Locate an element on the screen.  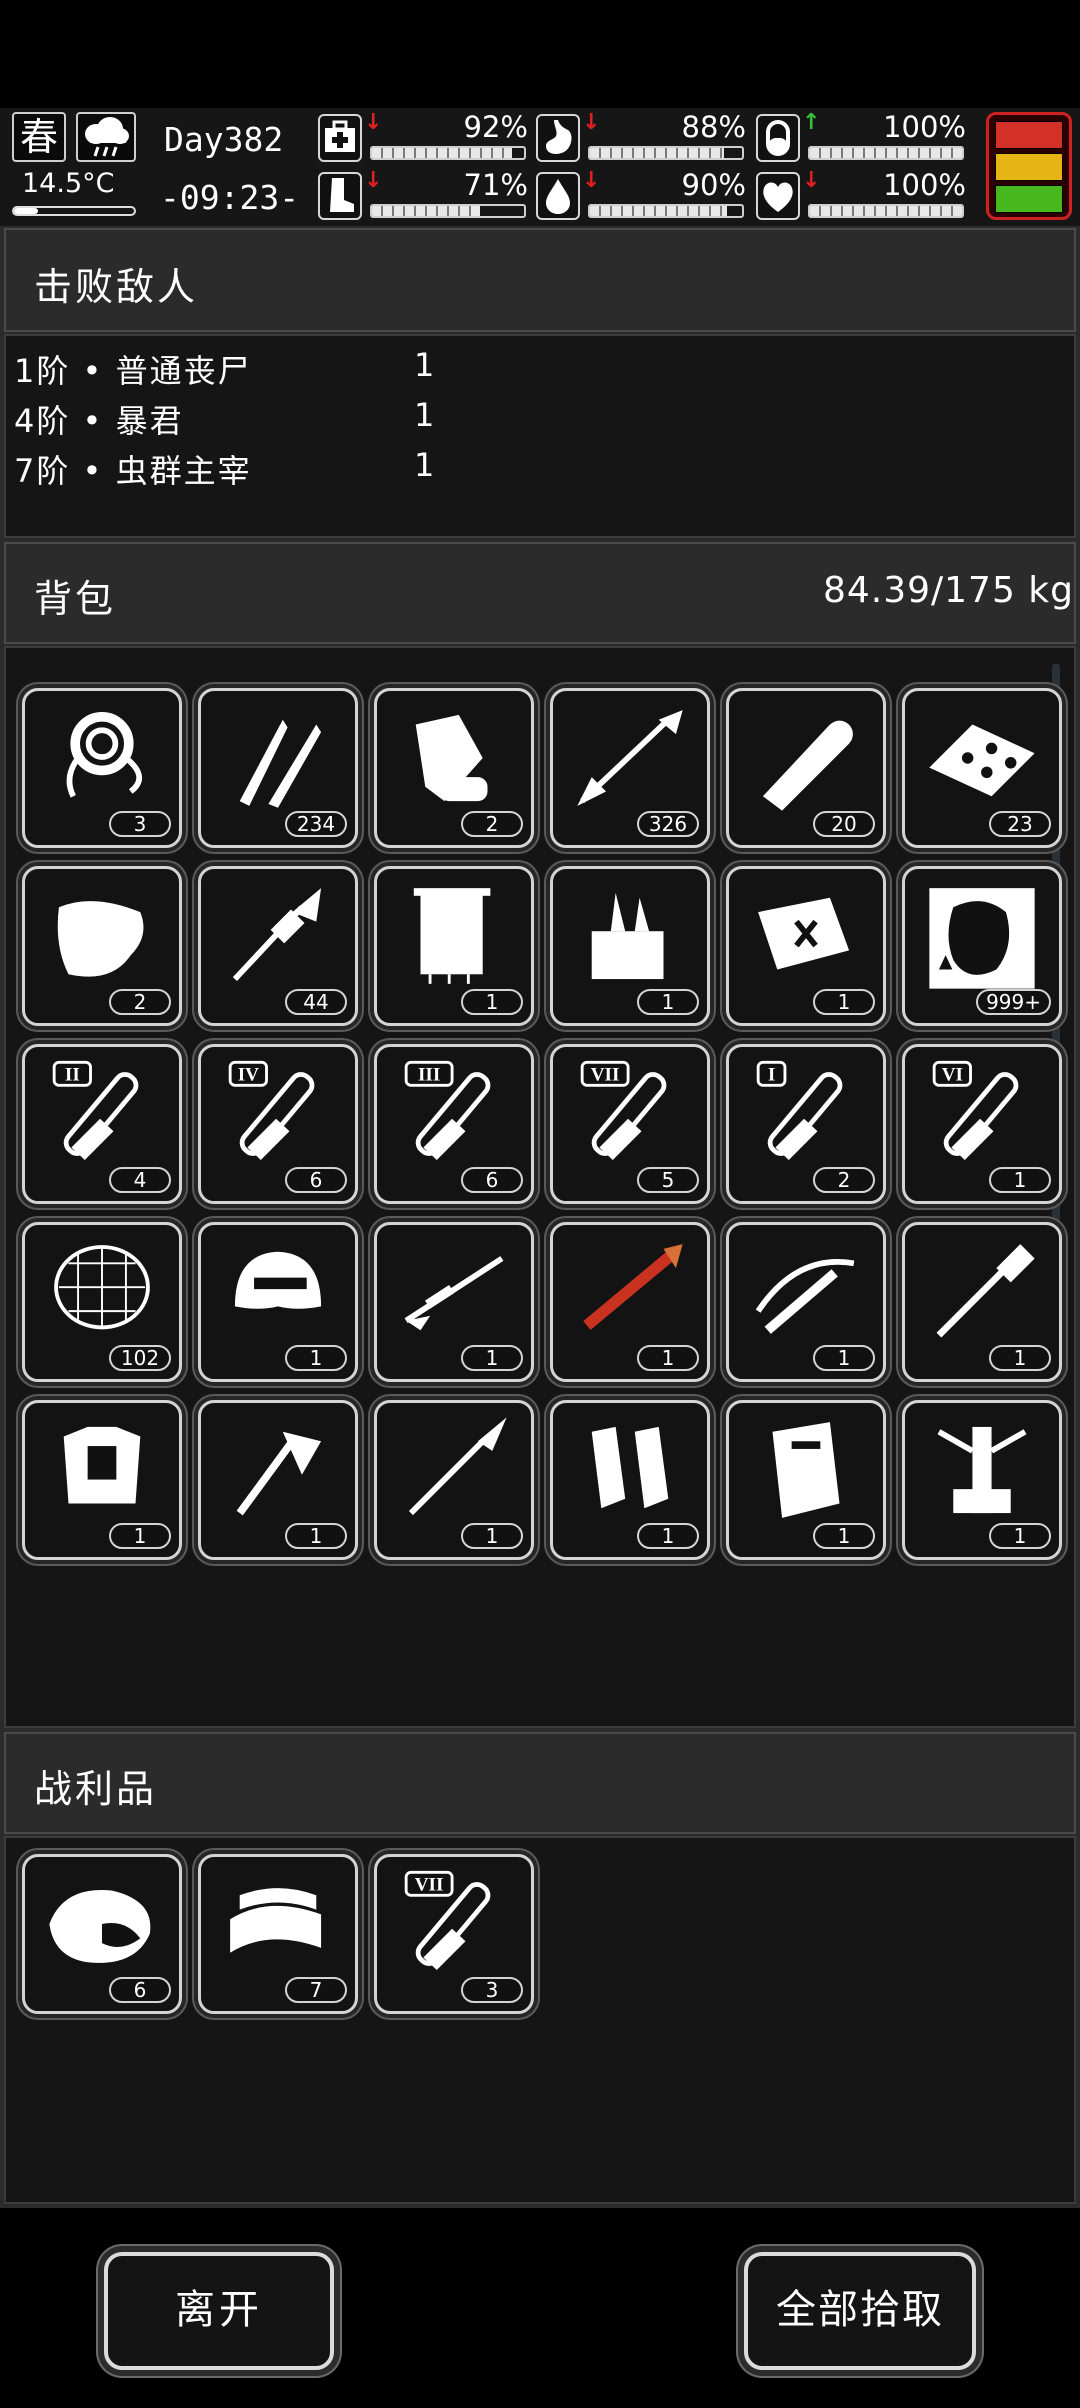
serum-tube-icon: III is located at coordinates (447, 1110).